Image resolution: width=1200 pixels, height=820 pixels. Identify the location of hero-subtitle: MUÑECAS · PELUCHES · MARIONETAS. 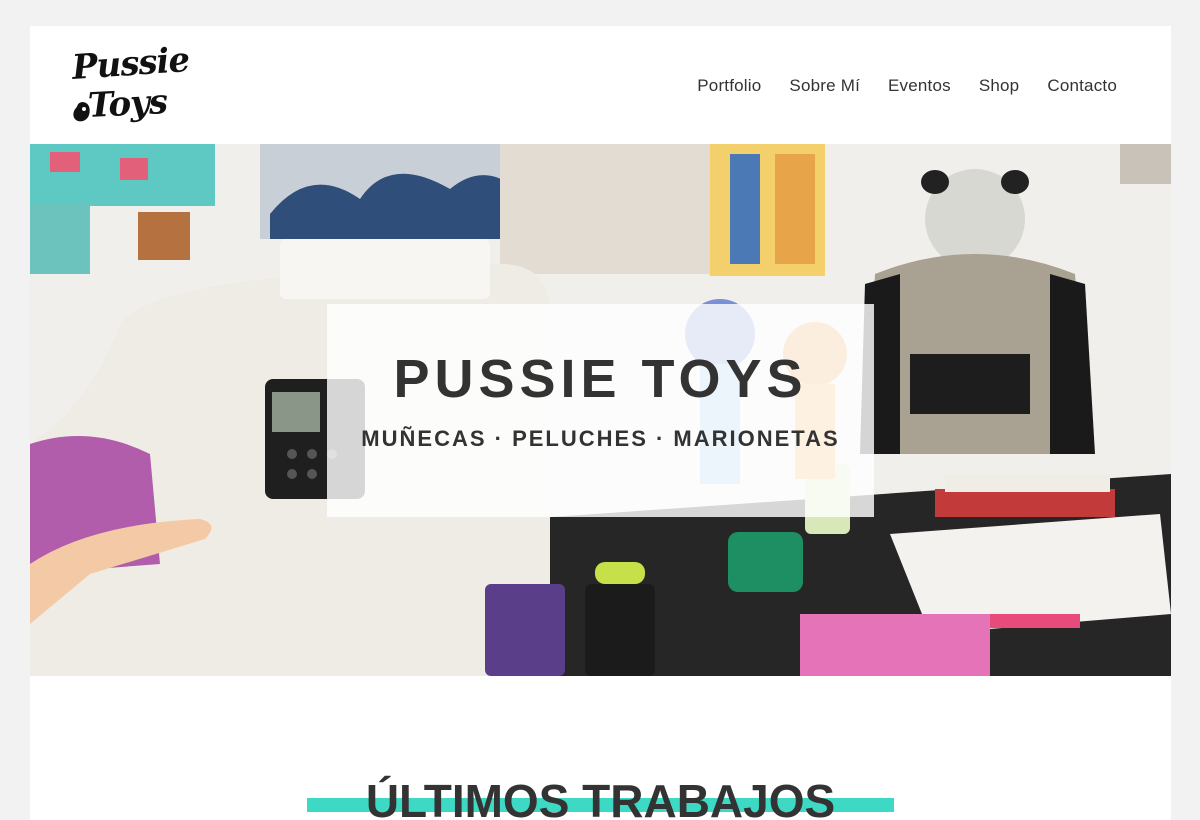
(600, 438).